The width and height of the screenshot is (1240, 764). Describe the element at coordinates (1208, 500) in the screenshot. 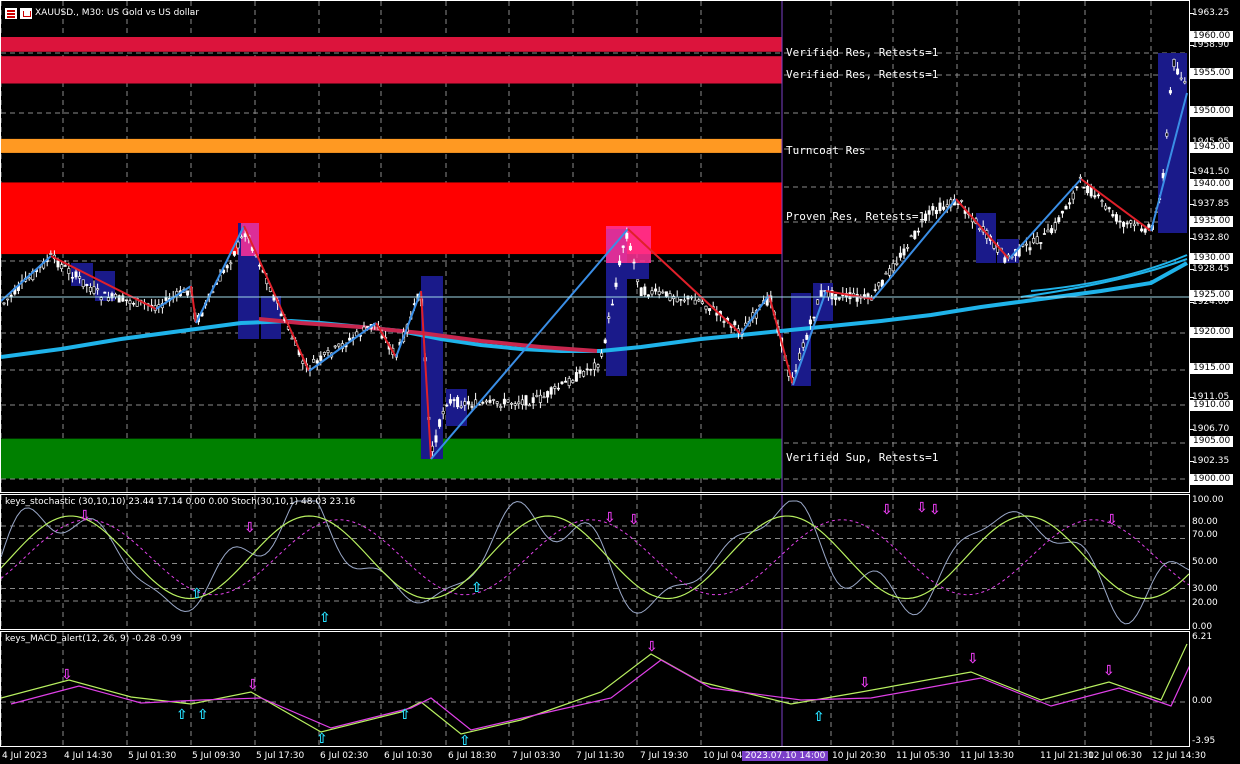

I see `stoch-level-label: 100.00` at that location.